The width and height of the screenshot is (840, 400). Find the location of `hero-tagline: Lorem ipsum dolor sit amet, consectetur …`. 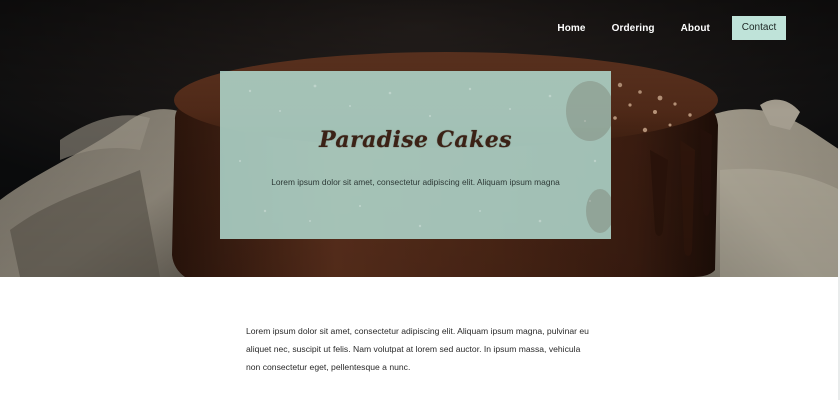

hero-tagline: Lorem ipsum dolor sit amet, consectetur … is located at coordinates (415, 182).